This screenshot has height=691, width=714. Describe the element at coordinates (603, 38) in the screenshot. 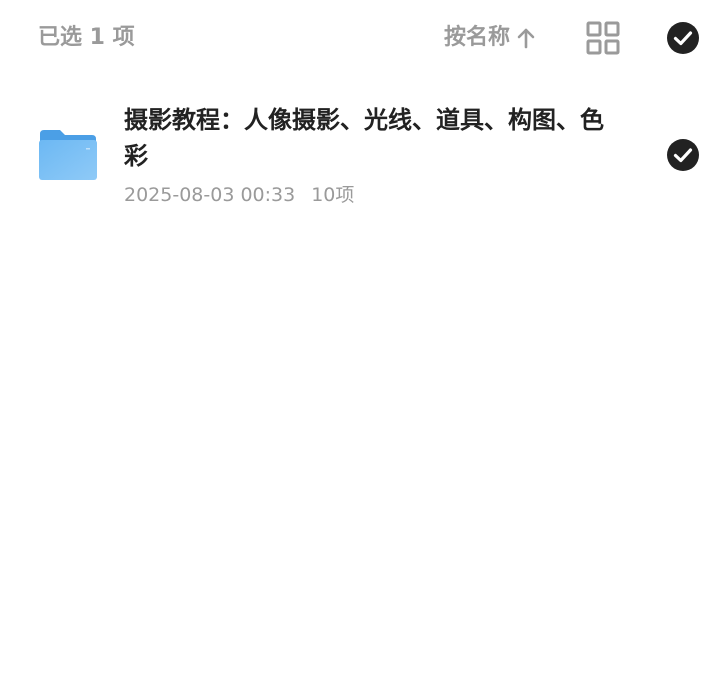

I see `grid-view-icon` at that location.